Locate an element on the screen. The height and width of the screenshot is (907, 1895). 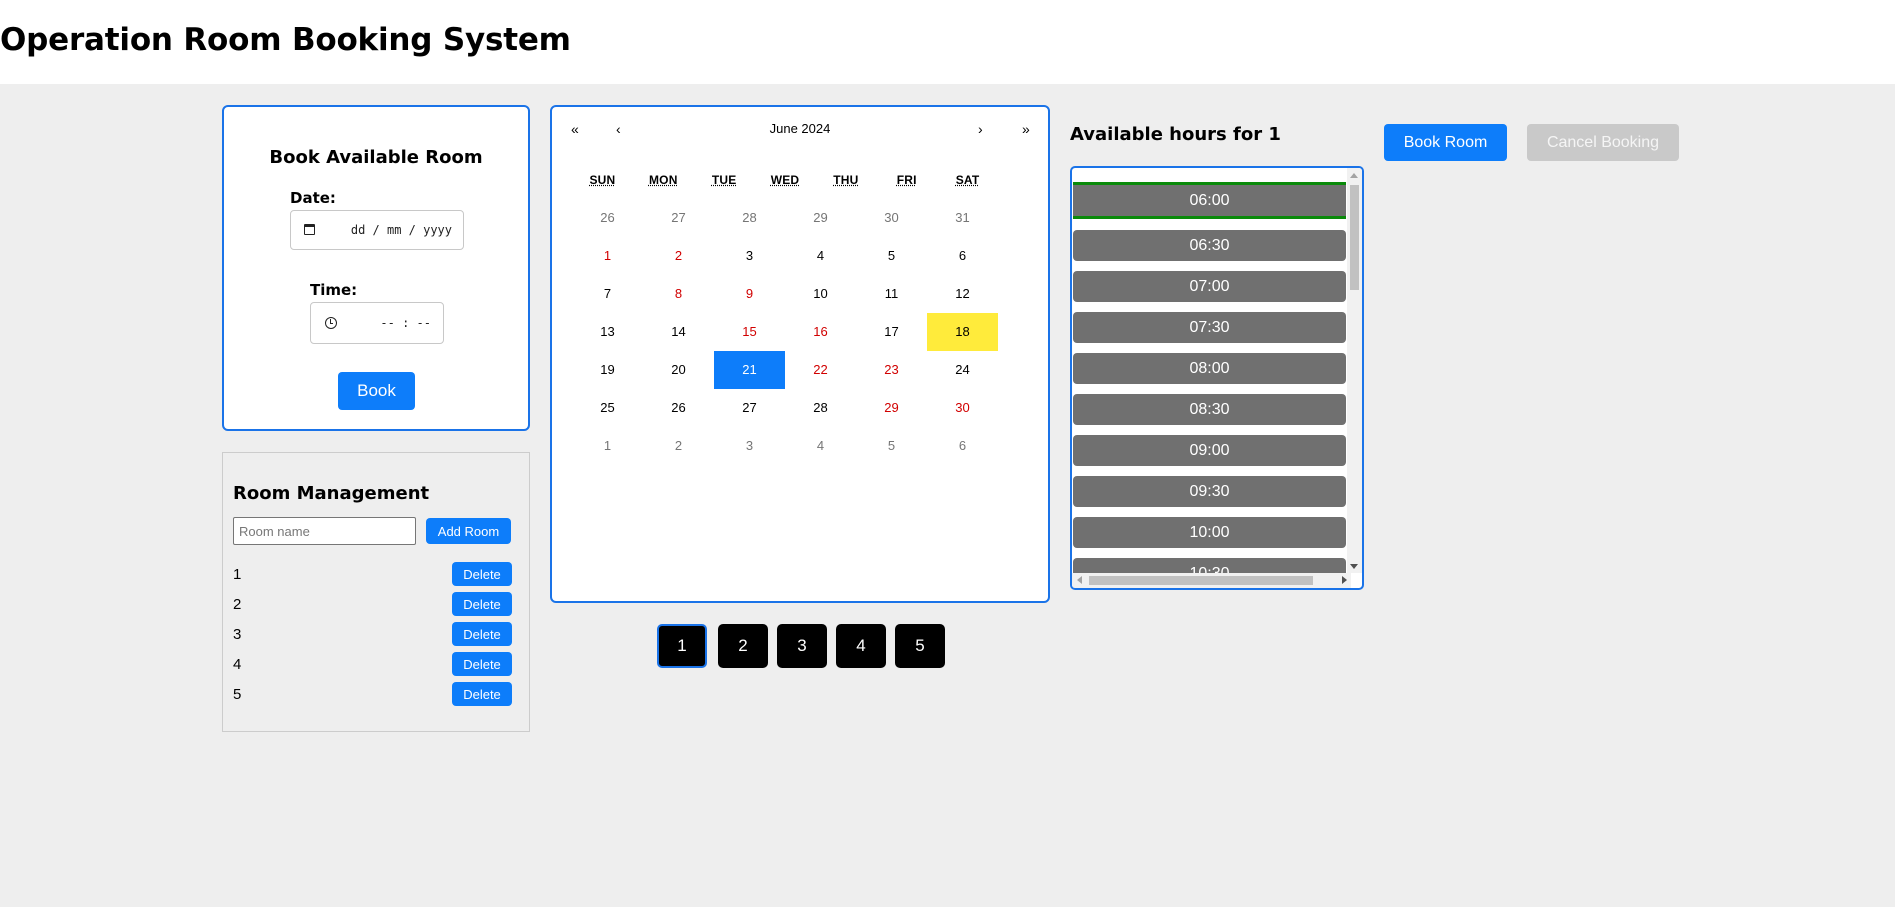
calendar-day: 7 is located at coordinates (607, 294).